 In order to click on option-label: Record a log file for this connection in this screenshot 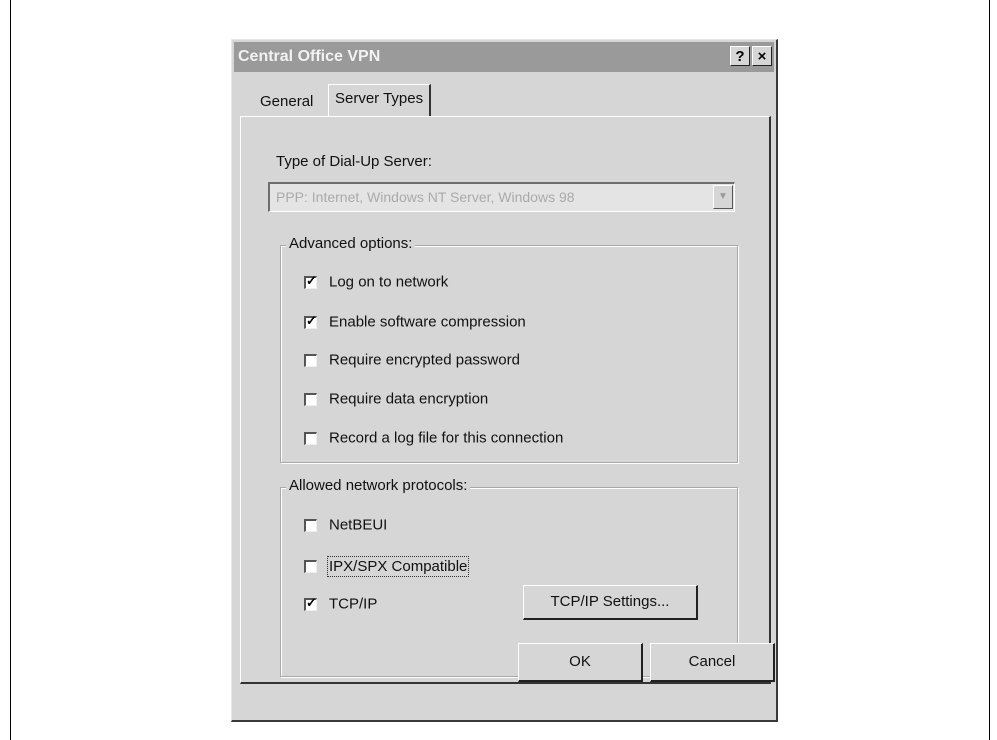, I will do `click(446, 438)`.